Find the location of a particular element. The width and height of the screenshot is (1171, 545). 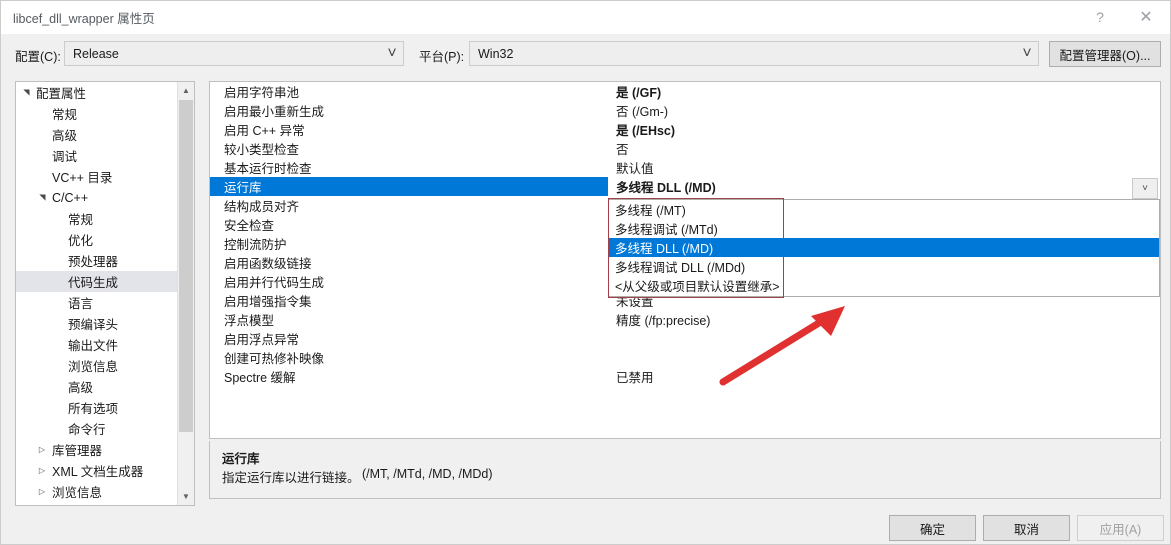

sidebar-item-19: ▷ 浏览信息 is located at coordinates (96, 491).